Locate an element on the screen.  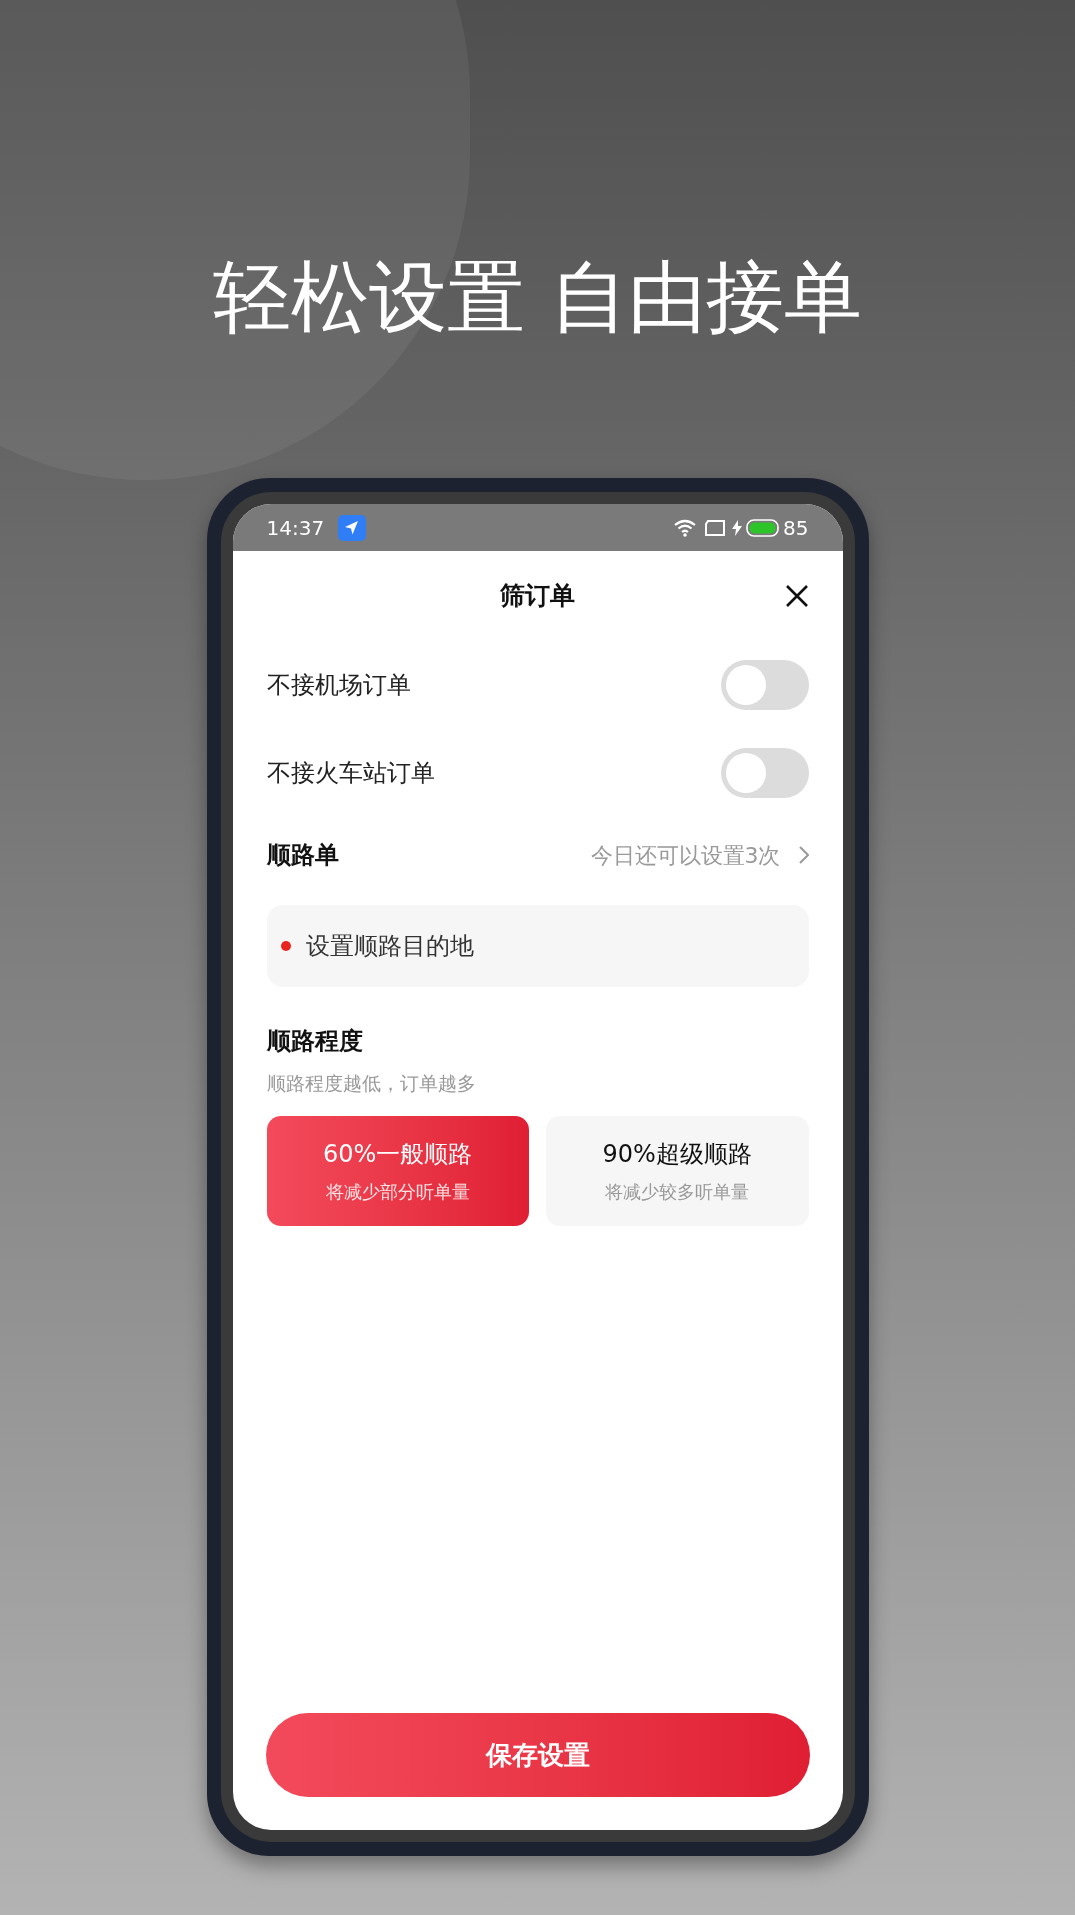
wifi-icon is located at coordinates (685, 527).